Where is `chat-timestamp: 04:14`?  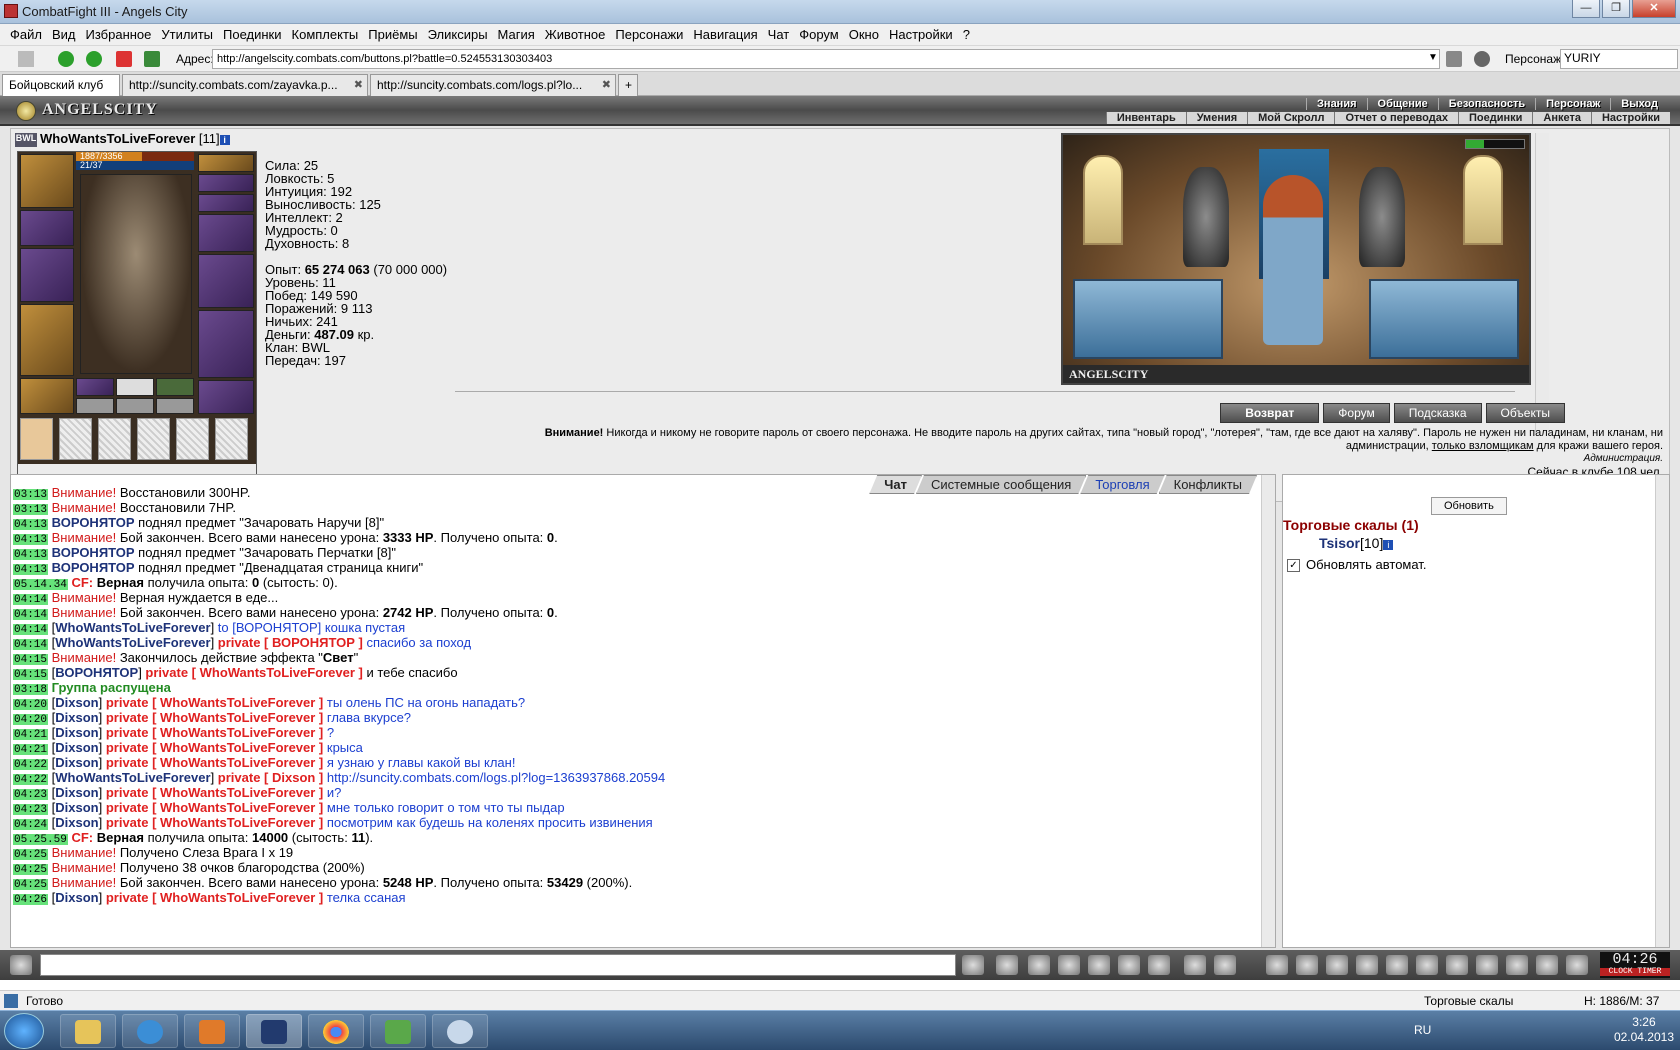
chat-timestamp: 04:14 is located at coordinates (31, 644).